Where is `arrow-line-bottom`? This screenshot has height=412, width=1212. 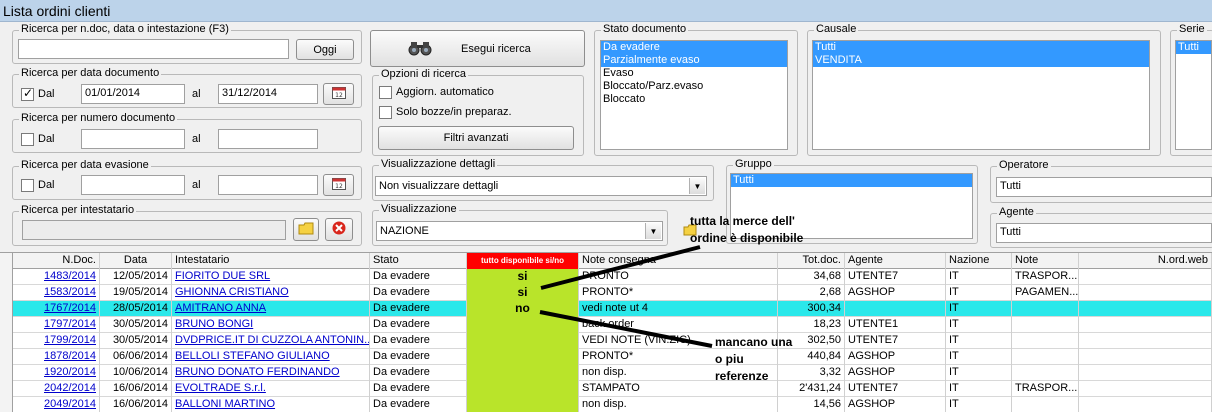
arrow-line-bottom is located at coordinates (626, 329).